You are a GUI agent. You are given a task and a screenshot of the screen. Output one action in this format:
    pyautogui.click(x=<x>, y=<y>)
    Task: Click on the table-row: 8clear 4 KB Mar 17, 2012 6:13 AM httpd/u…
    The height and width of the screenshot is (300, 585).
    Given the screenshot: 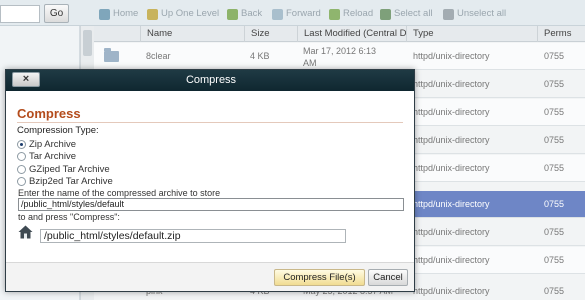 What is the action you would take?
    pyautogui.click(x=339, y=56)
    